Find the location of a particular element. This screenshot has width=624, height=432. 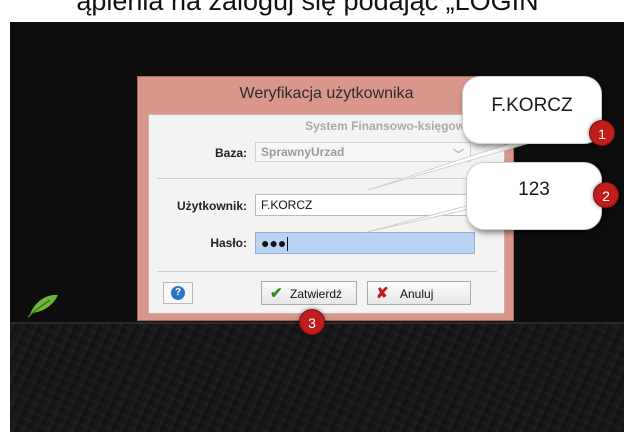

step-1-badge: 1 is located at coordinates (602, 133).